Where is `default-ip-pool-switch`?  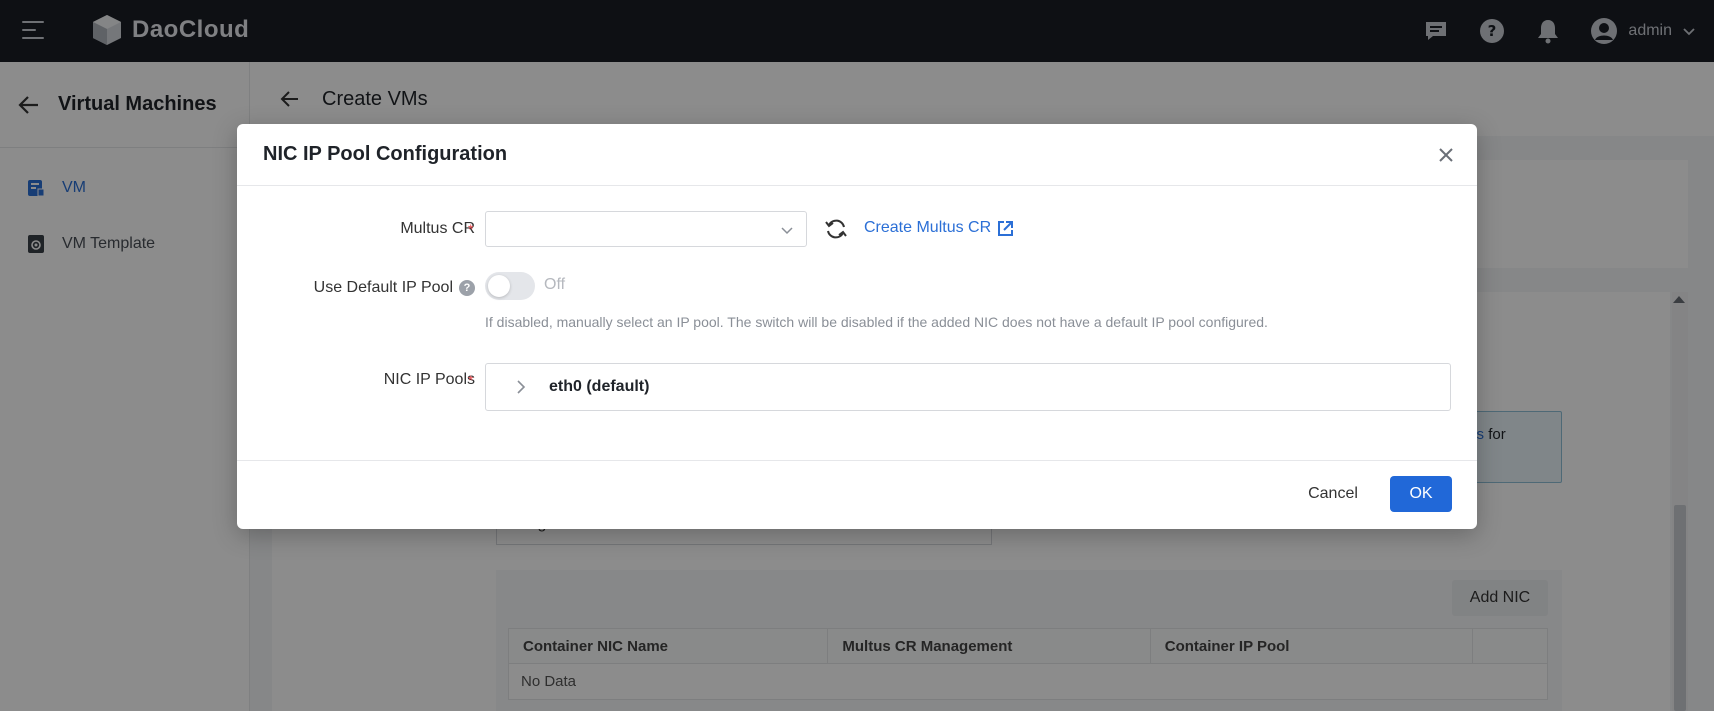
default-ip-pool-switch is located at coordinates (510, 286).